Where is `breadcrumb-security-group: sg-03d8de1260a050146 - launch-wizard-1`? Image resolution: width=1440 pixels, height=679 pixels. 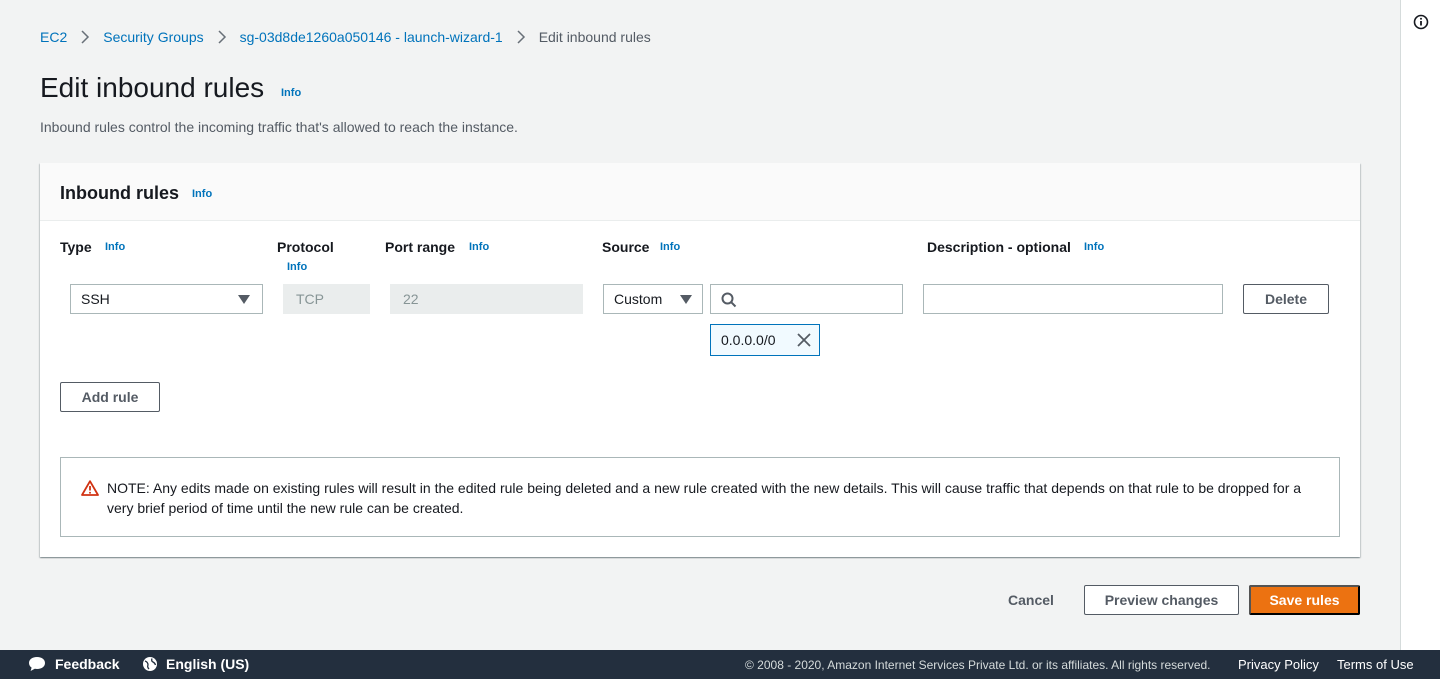
breadcrumb-security-group: sg-03d8de1260a050146 - launch-wizard-1 is located at coordinates (371, 37).